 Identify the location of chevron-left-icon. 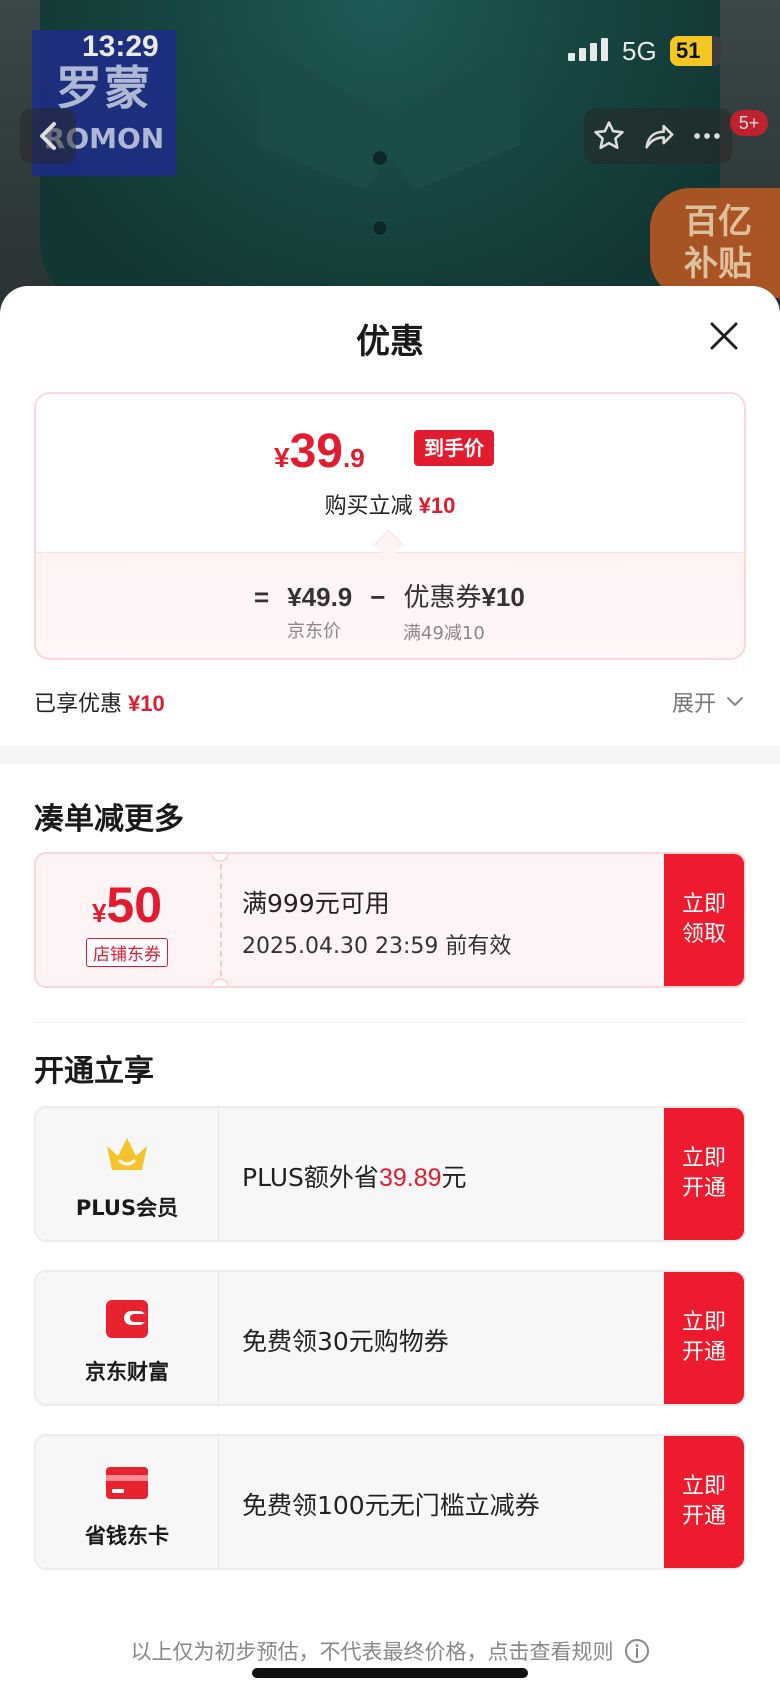
(48, 136).